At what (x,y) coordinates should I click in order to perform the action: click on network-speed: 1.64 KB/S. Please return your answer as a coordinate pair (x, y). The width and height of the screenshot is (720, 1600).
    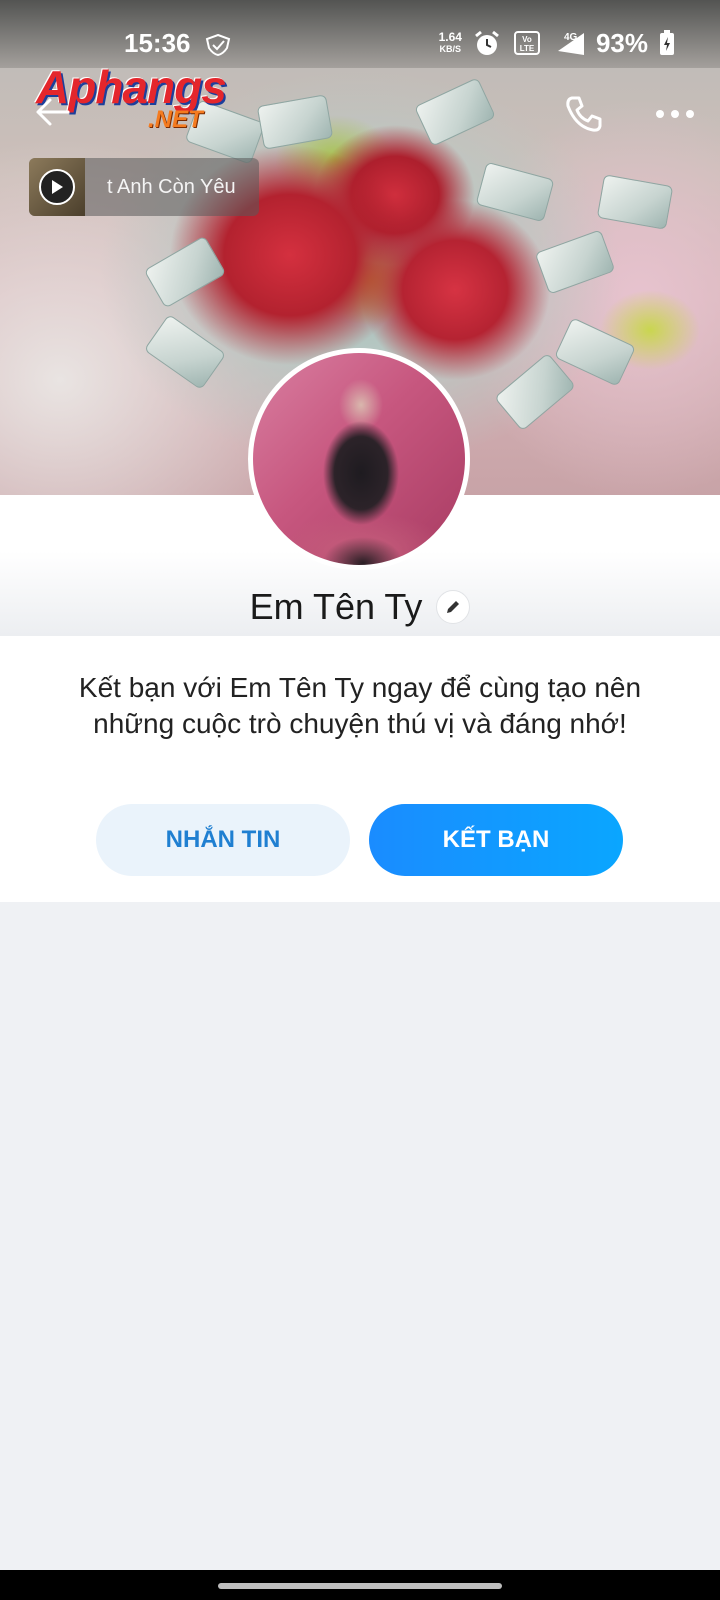
    Looking at the image, I should click on (450, 43).